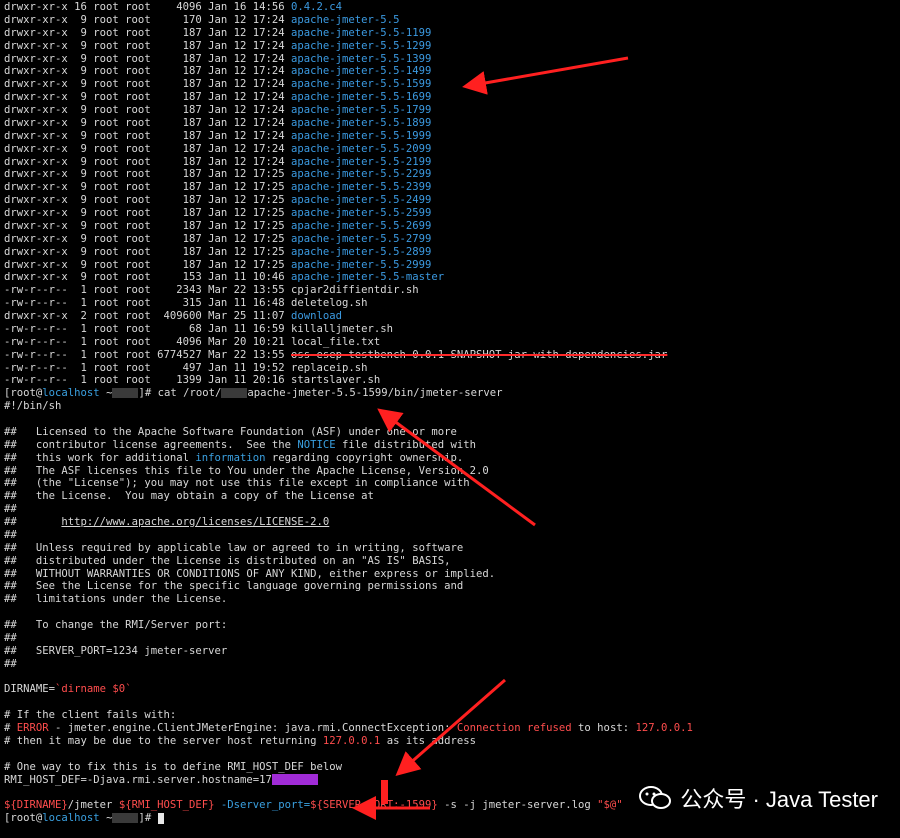  What do you see at coordinates (655, 797) in the screenshot?
I see `wechat-icon` at bounding box center [655, 797].